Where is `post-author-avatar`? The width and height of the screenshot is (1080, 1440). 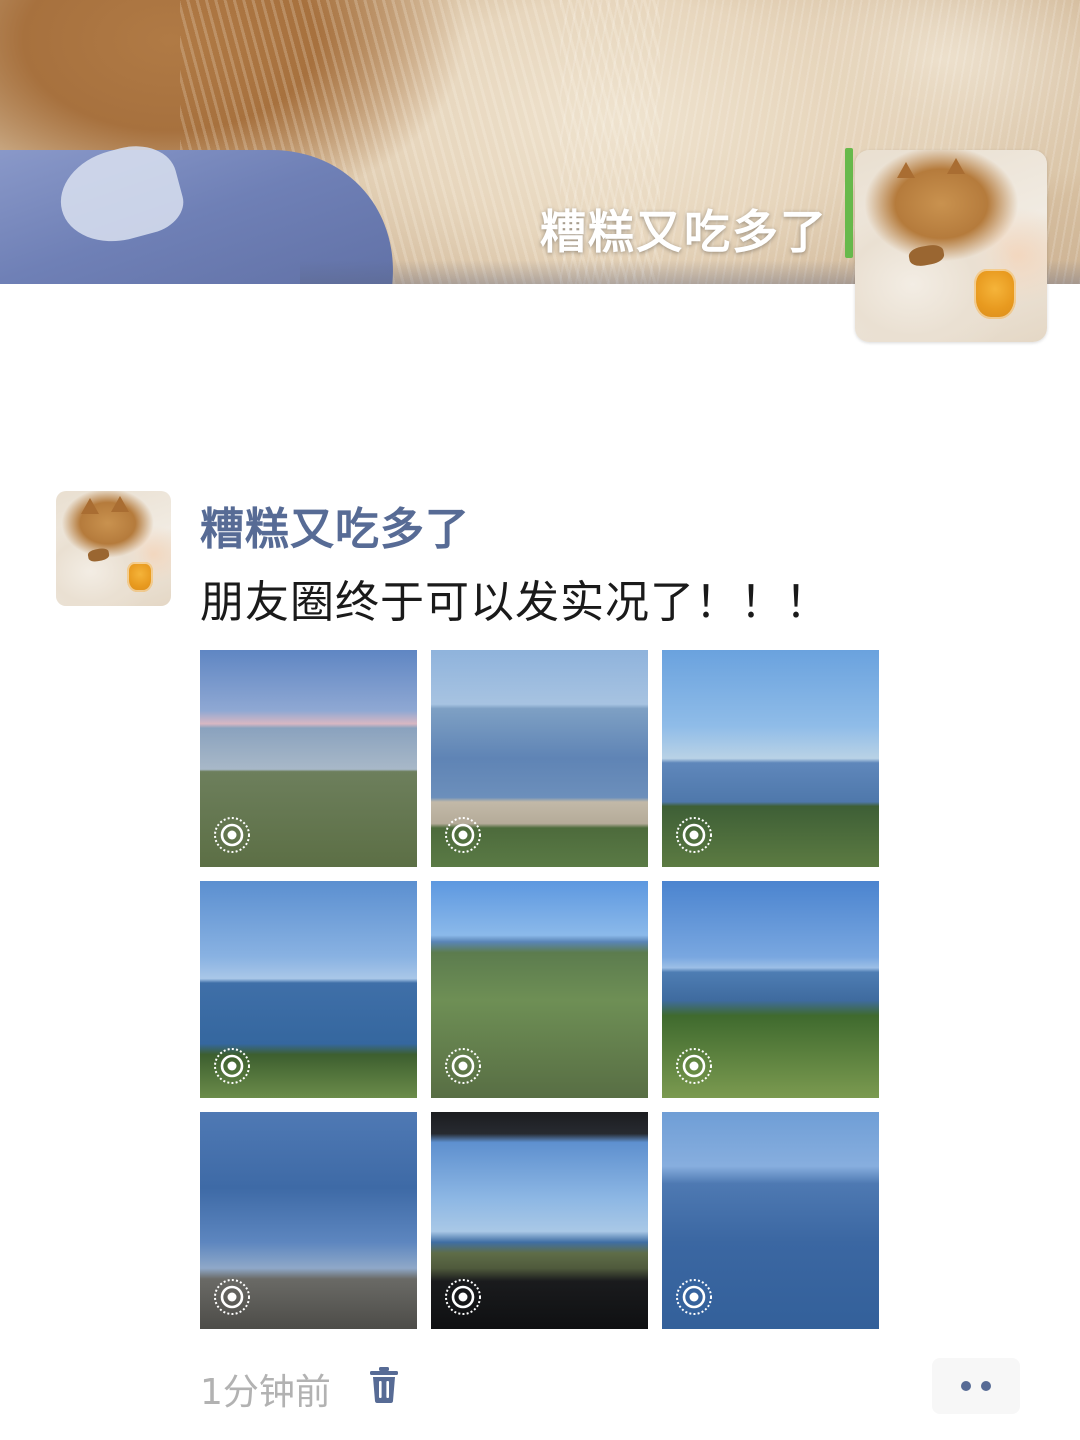 post-author-avatar is located at coordinates (113, 548).